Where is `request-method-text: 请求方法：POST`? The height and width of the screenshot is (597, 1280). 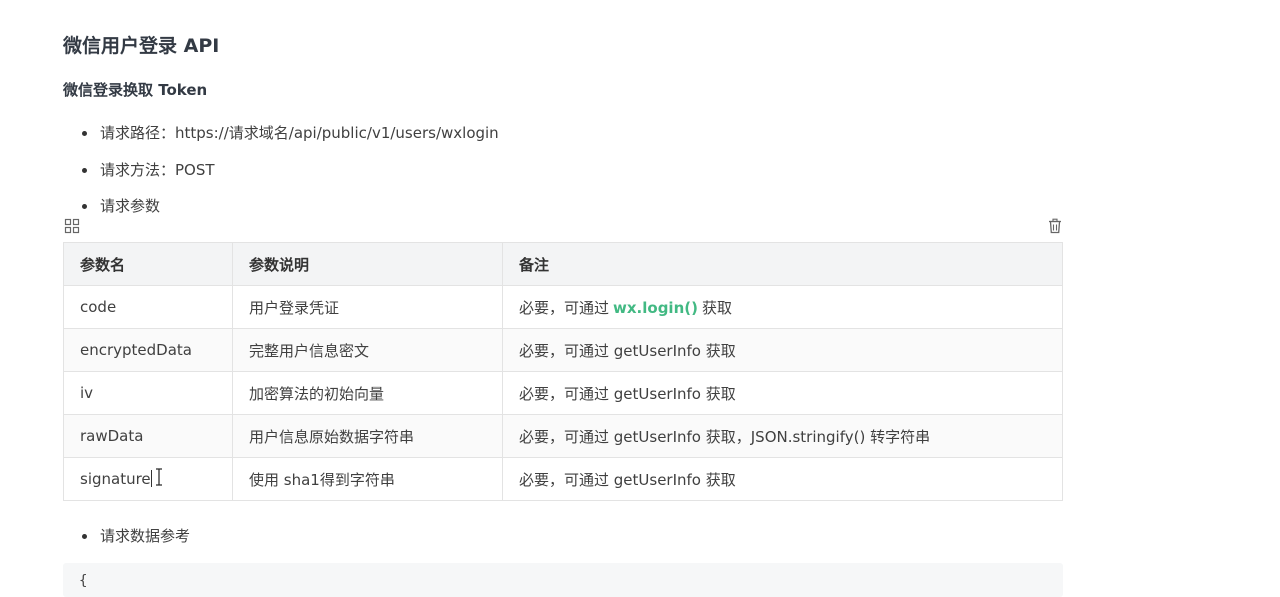 request-method-text: 请求方法：POST is located at coordinates (157, 170).